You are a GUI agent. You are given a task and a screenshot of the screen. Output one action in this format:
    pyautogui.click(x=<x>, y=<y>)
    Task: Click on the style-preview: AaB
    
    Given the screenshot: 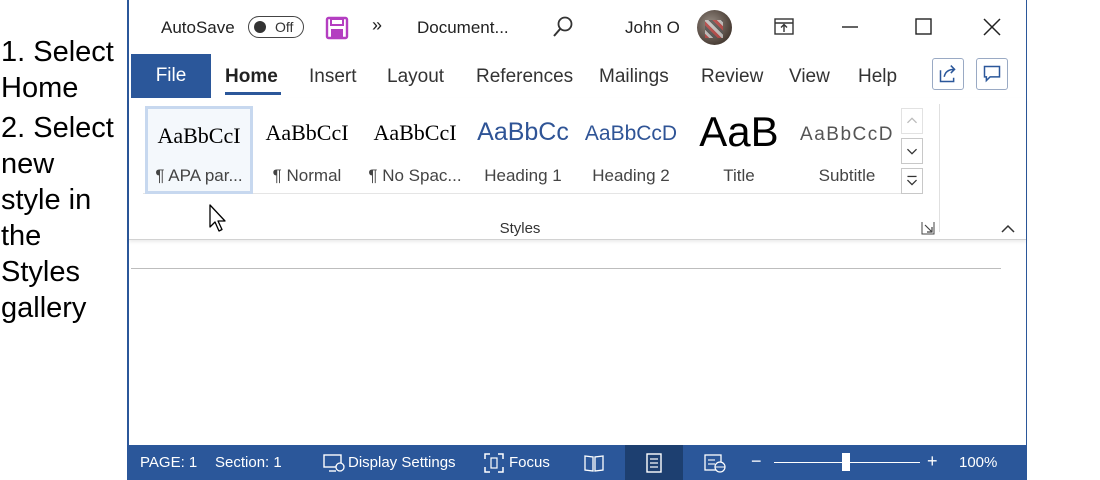 What is the action you would take?
    pyautogui.click(x=739, y=131)
    